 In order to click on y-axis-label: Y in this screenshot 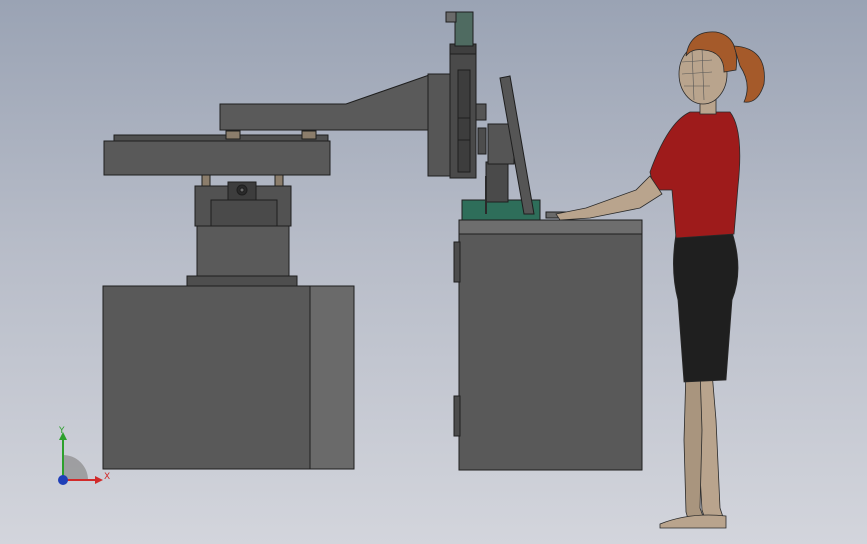, I will do `click(61, 431)`.